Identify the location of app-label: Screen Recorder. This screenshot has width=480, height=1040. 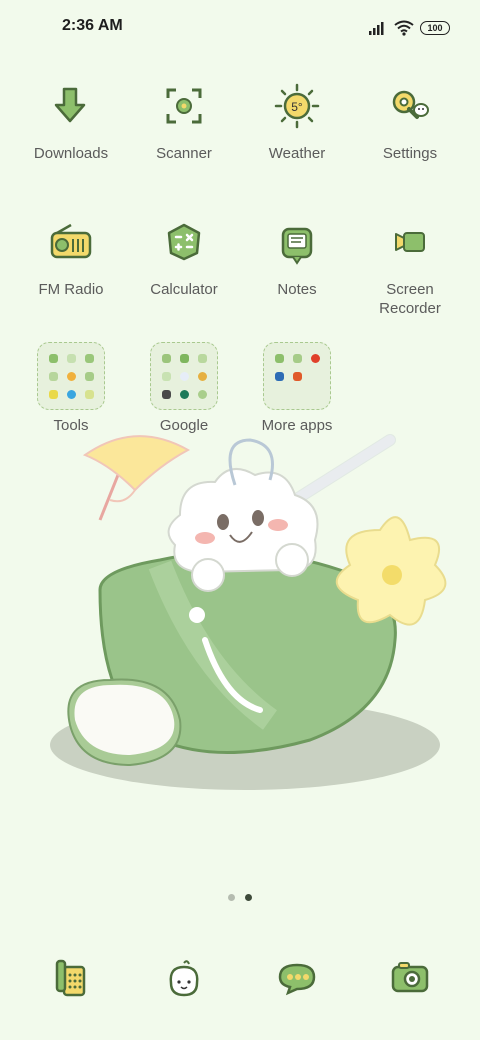
(410, 299).